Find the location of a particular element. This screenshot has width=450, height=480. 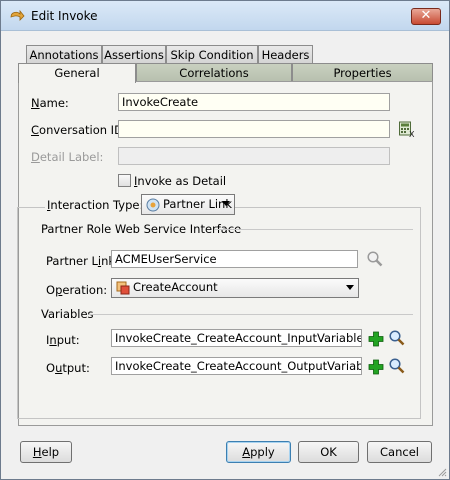

detail-label-label: Detail Label: is located at coordinates (67, 157).